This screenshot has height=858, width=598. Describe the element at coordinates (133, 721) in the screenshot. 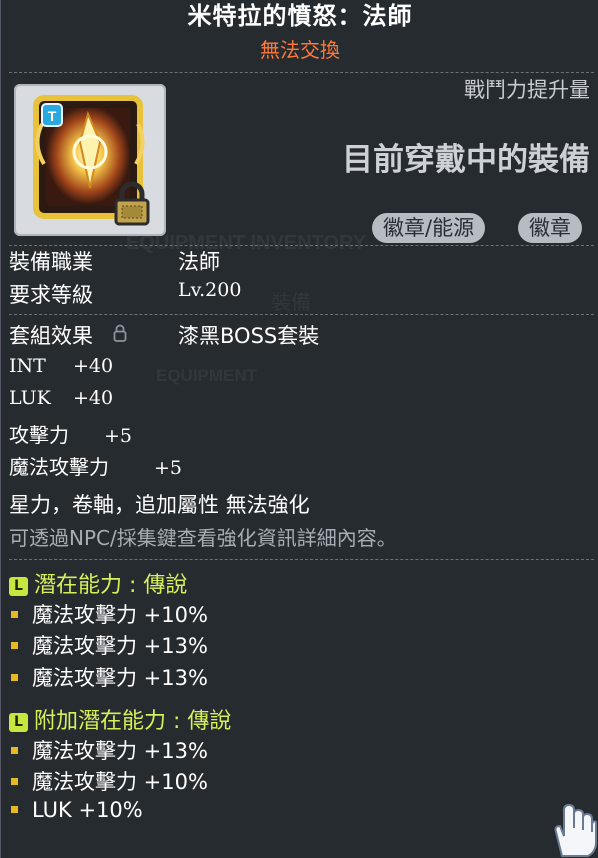

I see `bonus-potential-title: 附加潛在能力 : 傳說` at that location.